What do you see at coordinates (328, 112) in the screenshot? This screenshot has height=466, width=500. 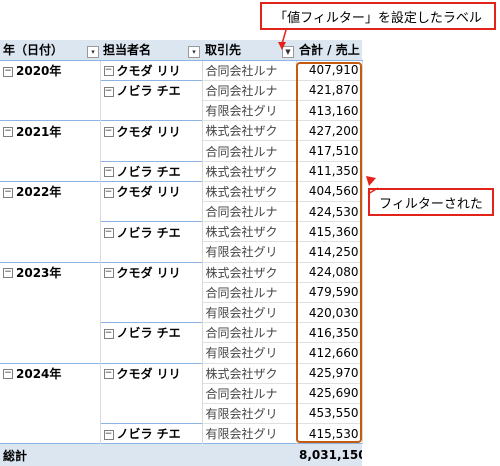 I see `annotation-arrows` at bounding box center [328, 112].